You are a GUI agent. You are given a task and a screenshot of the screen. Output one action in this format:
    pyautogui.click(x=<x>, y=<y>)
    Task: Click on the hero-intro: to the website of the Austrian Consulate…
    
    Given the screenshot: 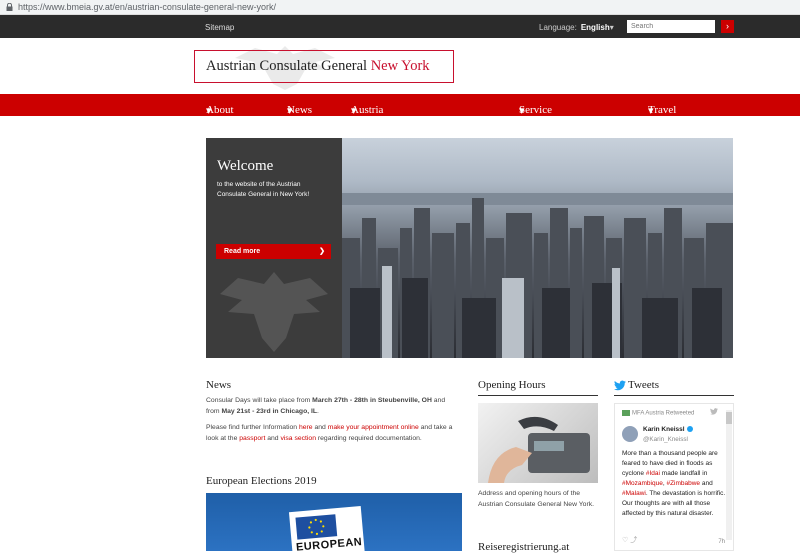 What is the action you would take?
    pyautogui.click(x=263, y=189)
    